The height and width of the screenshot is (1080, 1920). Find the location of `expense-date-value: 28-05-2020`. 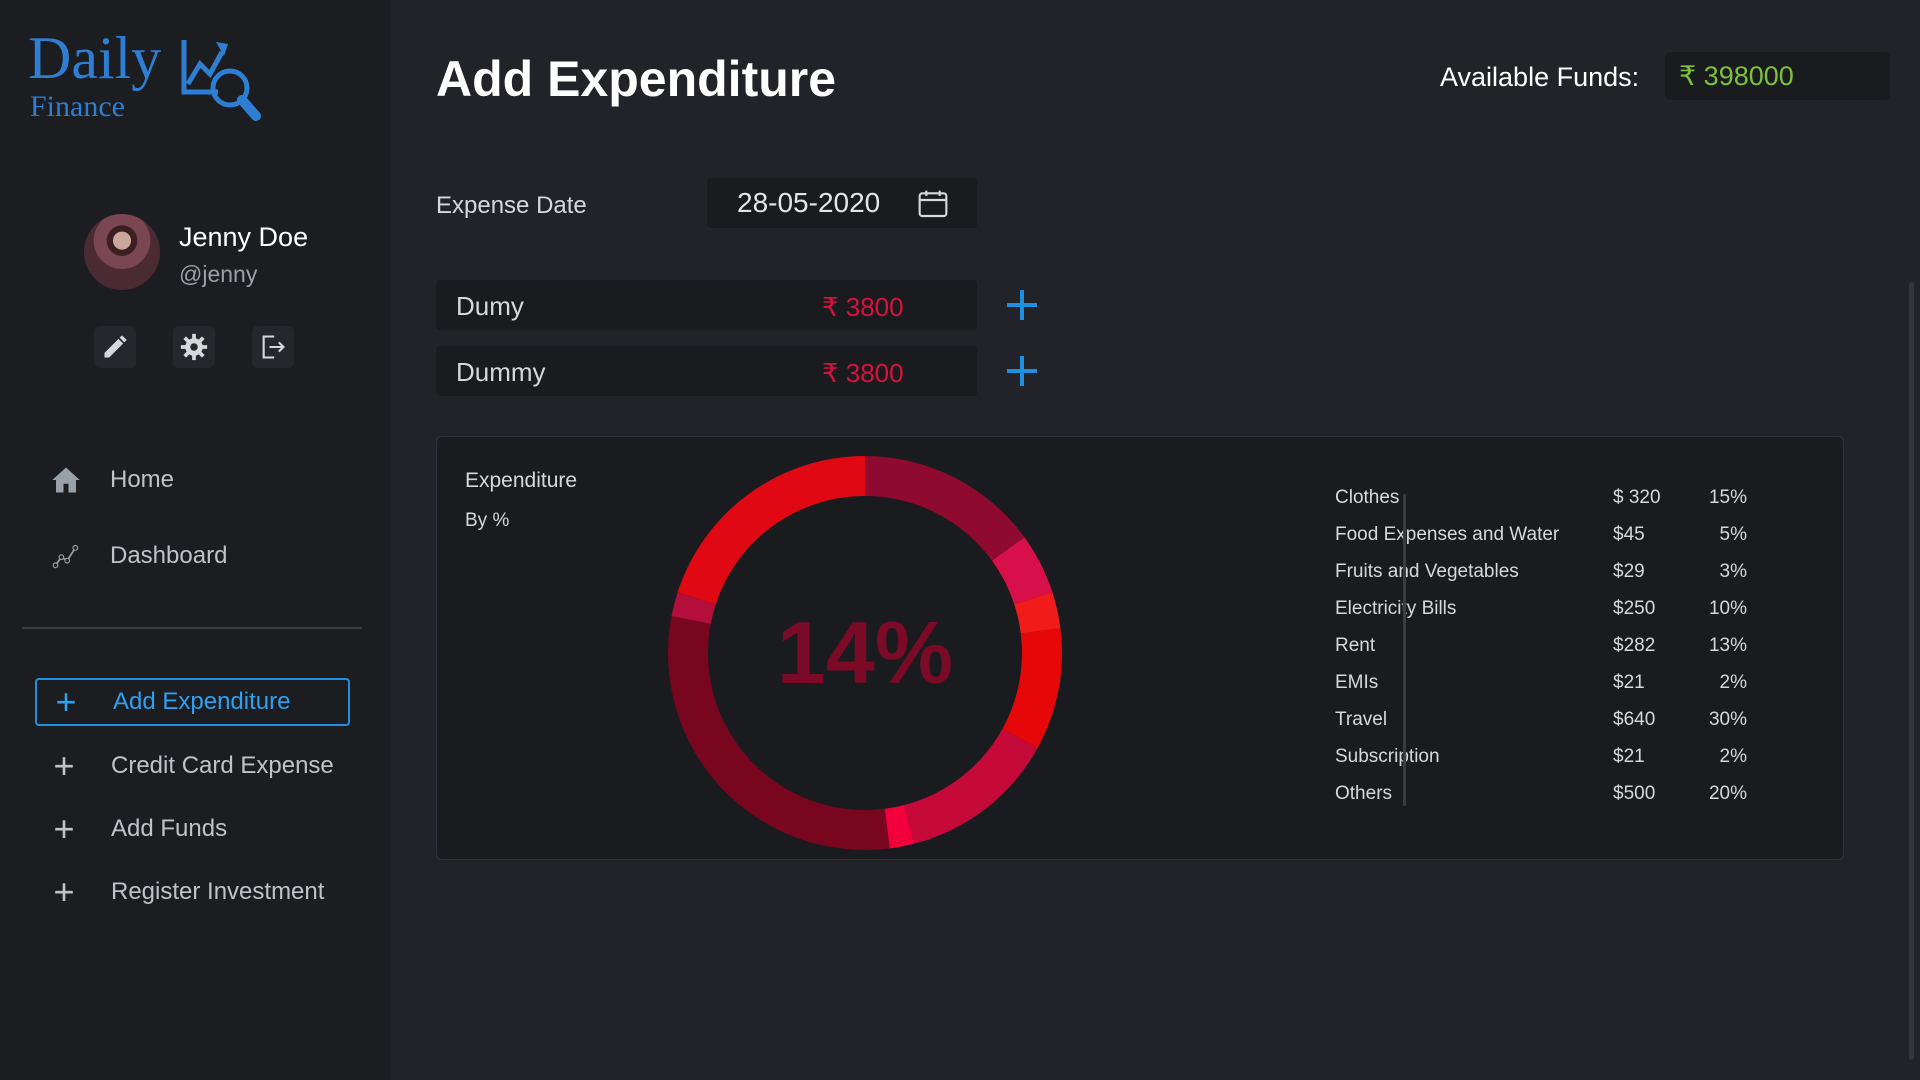

expense-date-value: 28-05-2020 is located at coordinates (809, 202).